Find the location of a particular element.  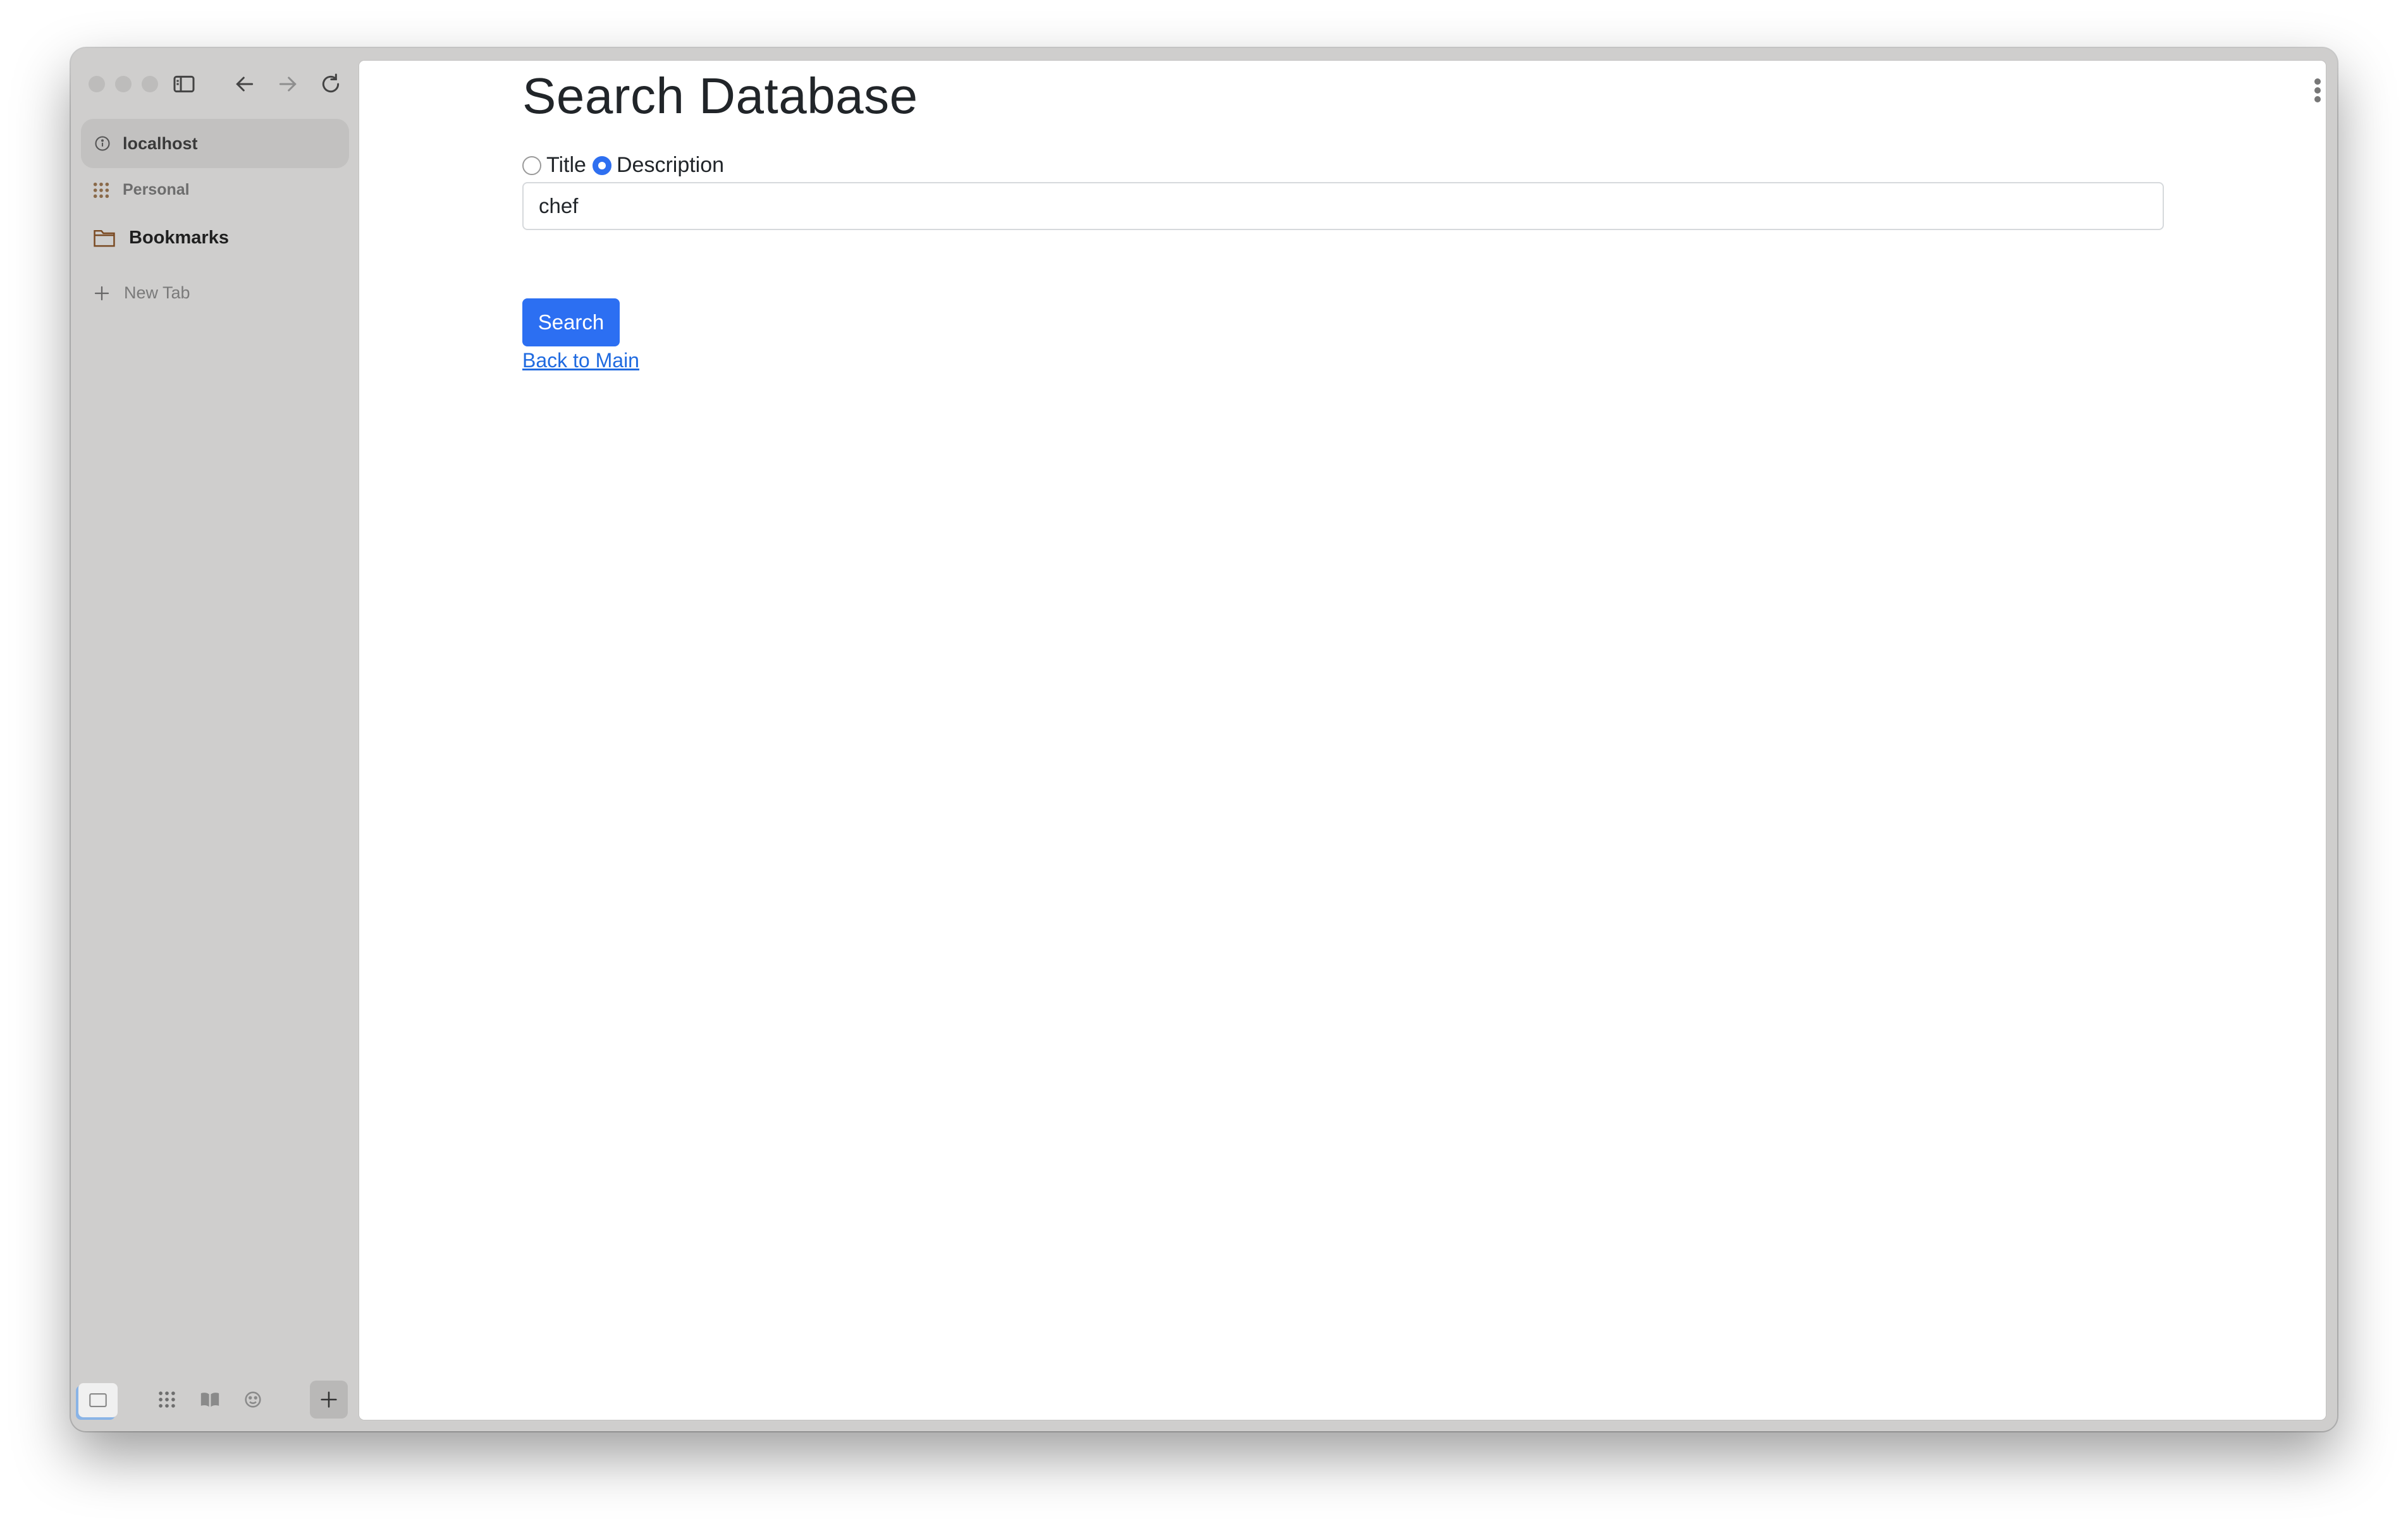

sidebar-bottom-bar is located at coordinates (215, 1402).